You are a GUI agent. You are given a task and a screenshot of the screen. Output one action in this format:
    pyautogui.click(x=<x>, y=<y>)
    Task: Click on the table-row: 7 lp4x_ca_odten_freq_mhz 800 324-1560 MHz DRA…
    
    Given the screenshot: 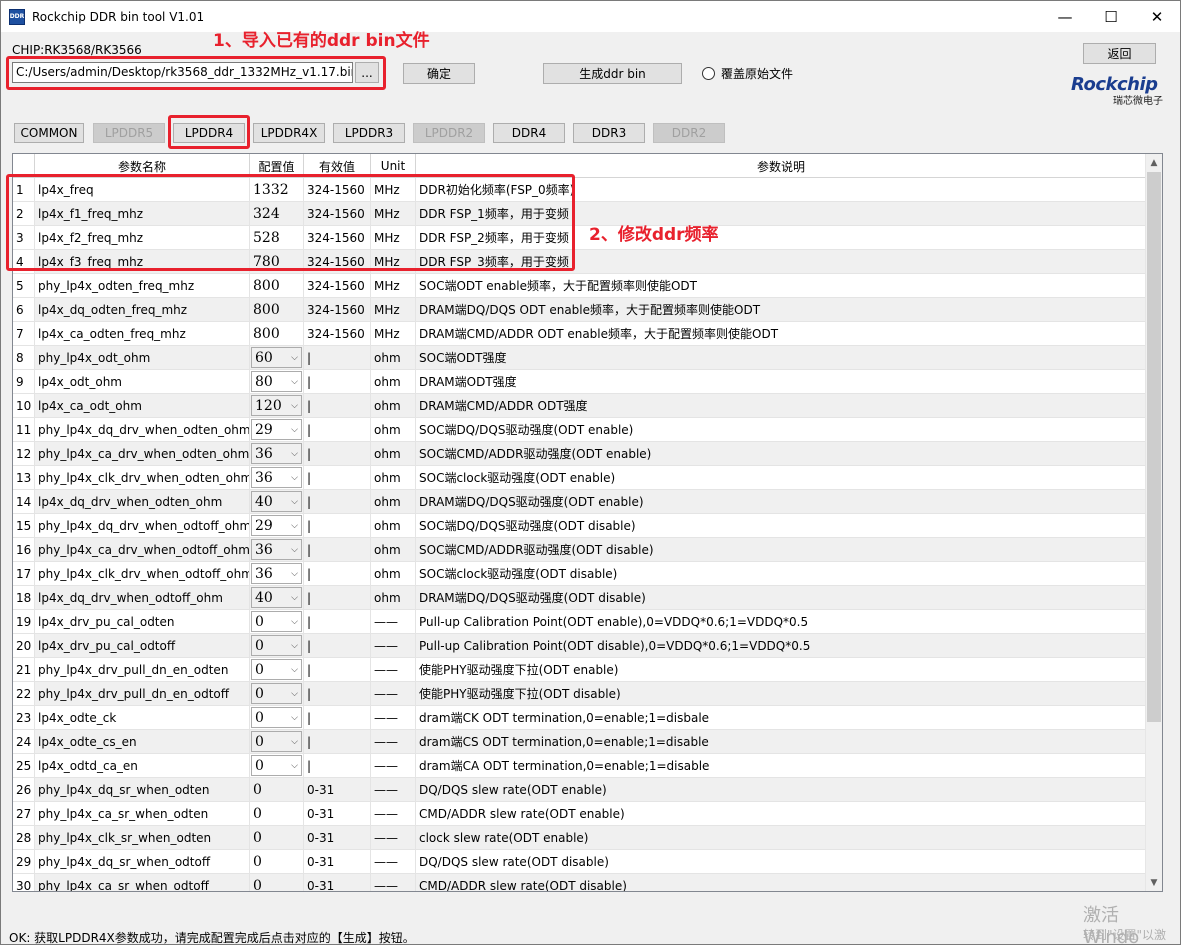 What is the action you would take?
    pyautogui.click(x=580, y=334)
    